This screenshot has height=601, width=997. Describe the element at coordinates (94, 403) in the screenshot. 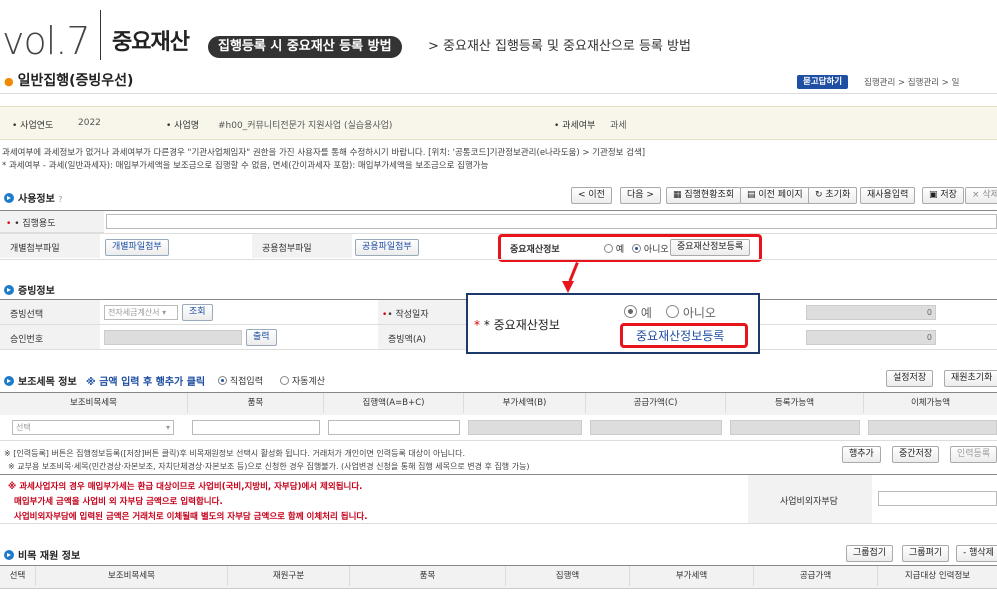

I see `col-subitem: 보조비목세목` at that location.